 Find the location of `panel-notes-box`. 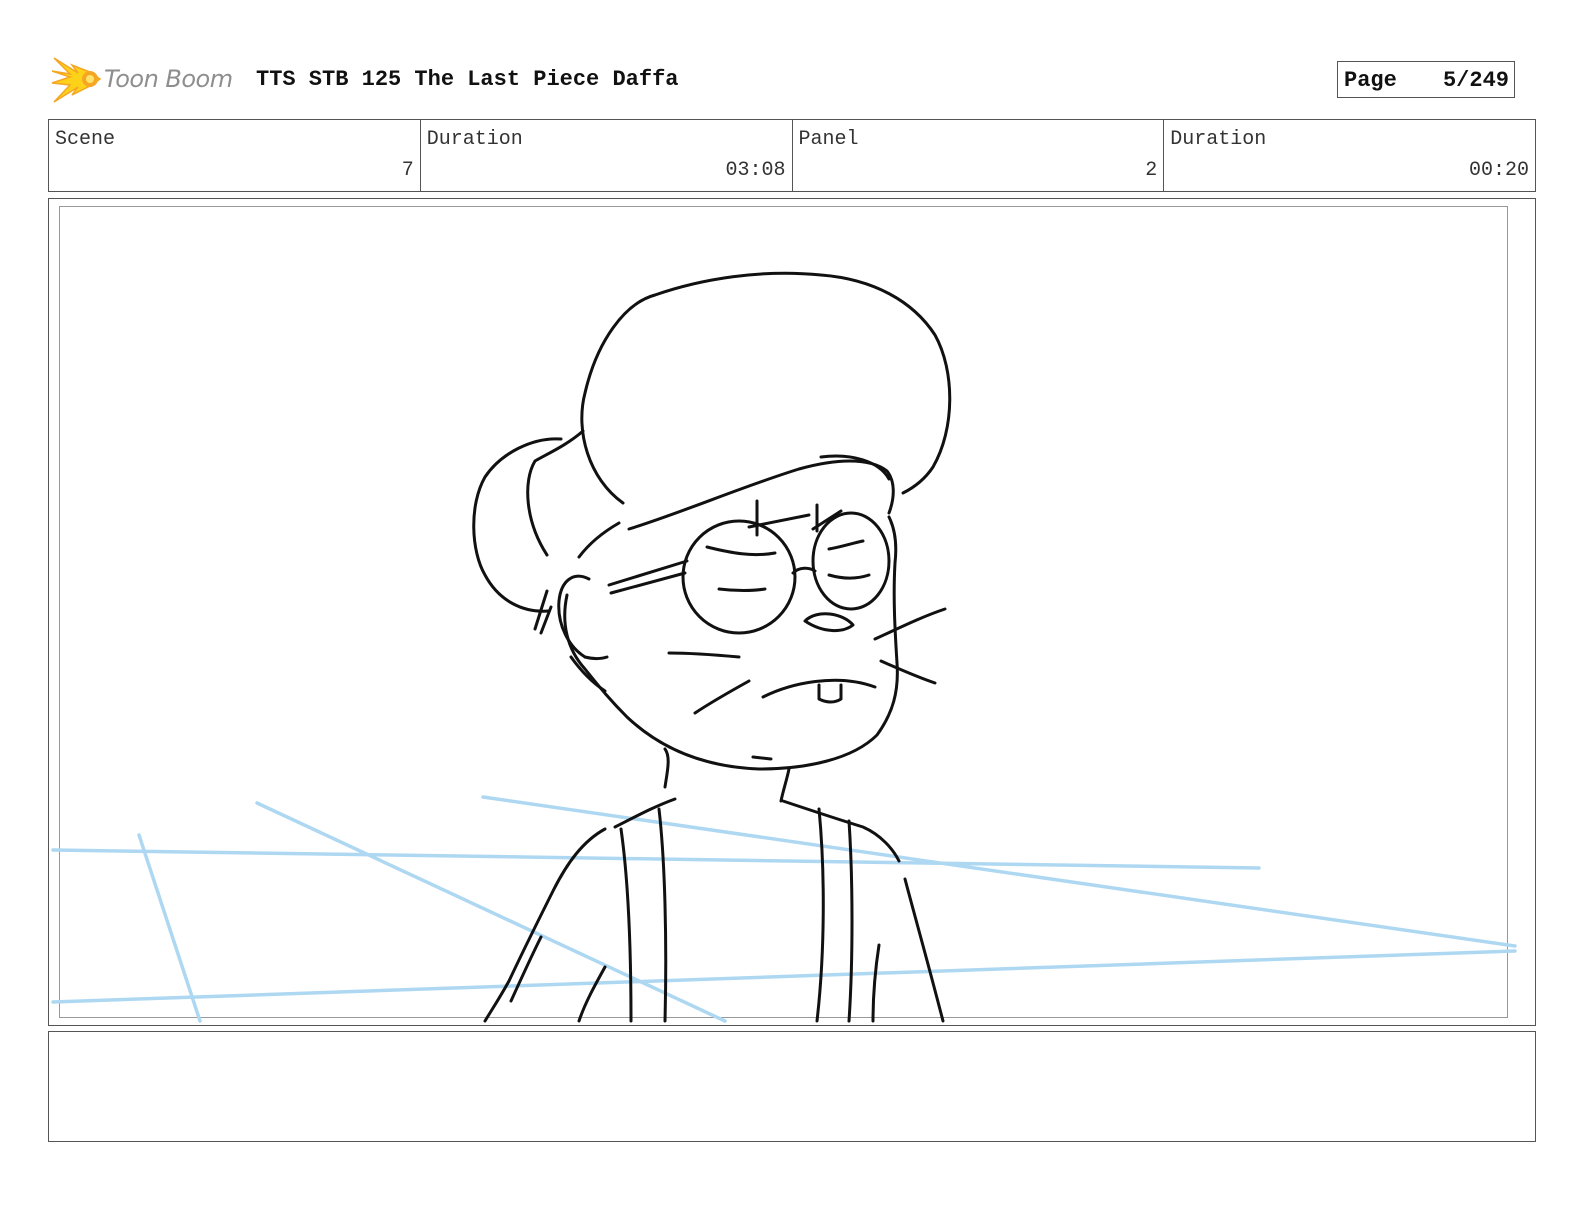

panel-notes-box is located at coordinates (792, 1086).